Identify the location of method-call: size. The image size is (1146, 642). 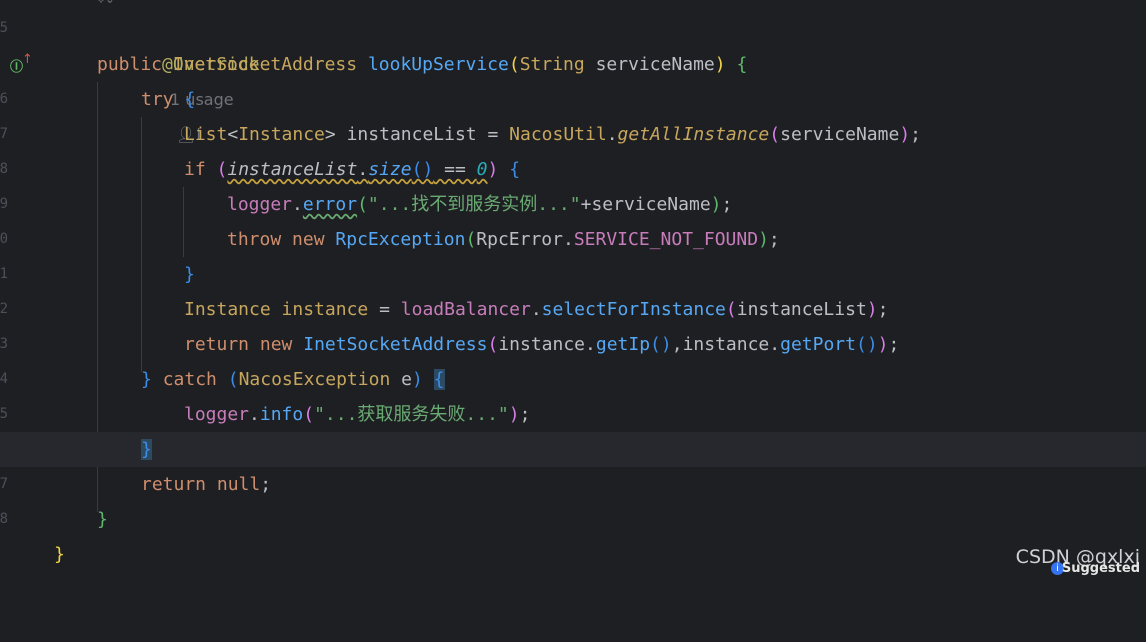
(390, 169).